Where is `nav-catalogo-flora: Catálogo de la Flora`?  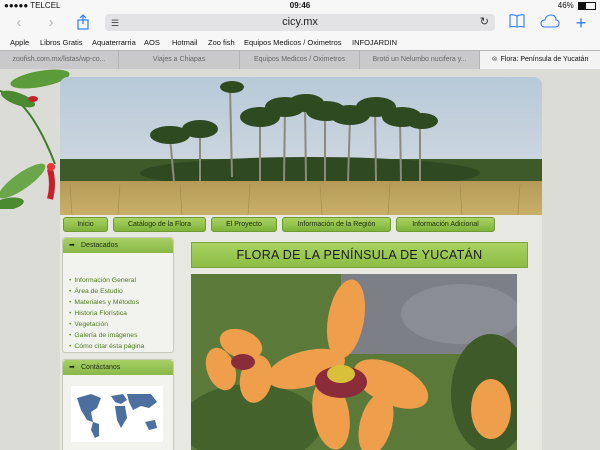 nav-catalogo-flora: Catálogo de la Flora is located at coordinates (159, 224).